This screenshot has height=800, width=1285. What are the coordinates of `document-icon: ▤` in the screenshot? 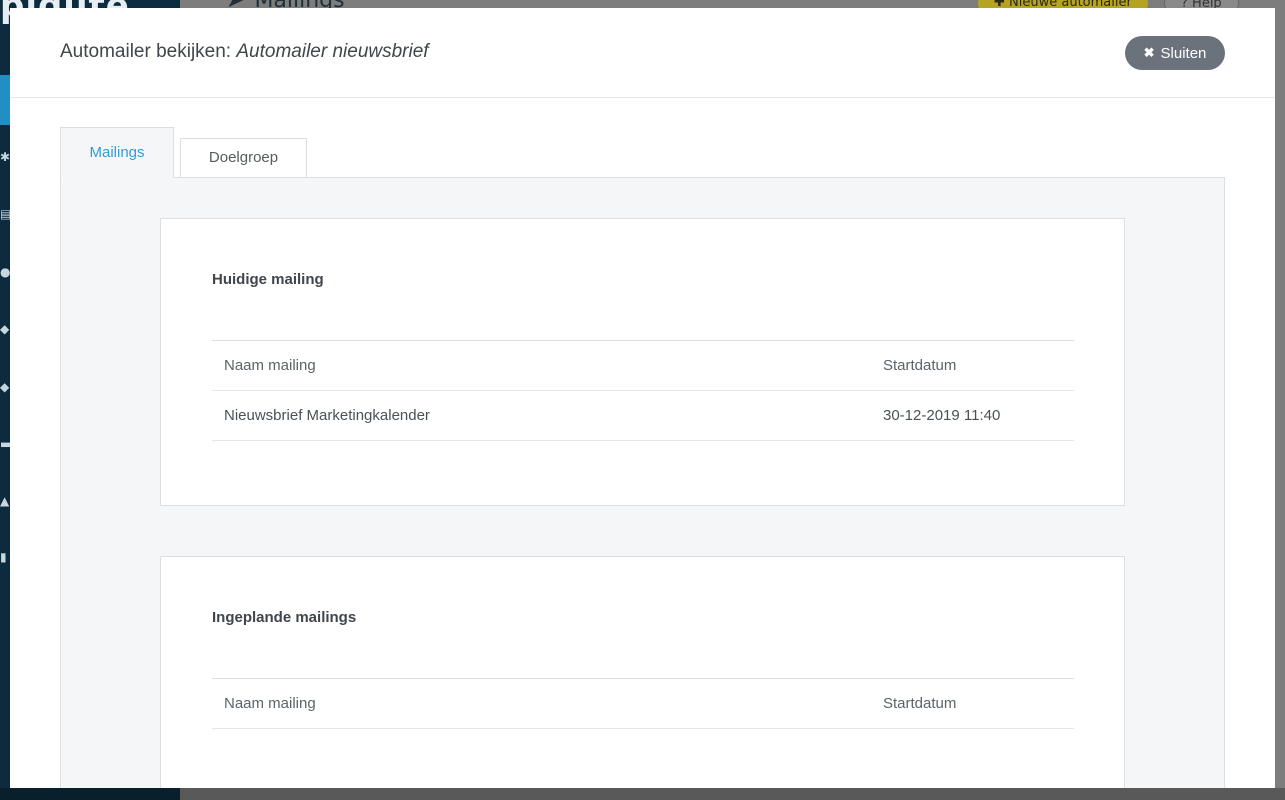 It's located at (5, 214).